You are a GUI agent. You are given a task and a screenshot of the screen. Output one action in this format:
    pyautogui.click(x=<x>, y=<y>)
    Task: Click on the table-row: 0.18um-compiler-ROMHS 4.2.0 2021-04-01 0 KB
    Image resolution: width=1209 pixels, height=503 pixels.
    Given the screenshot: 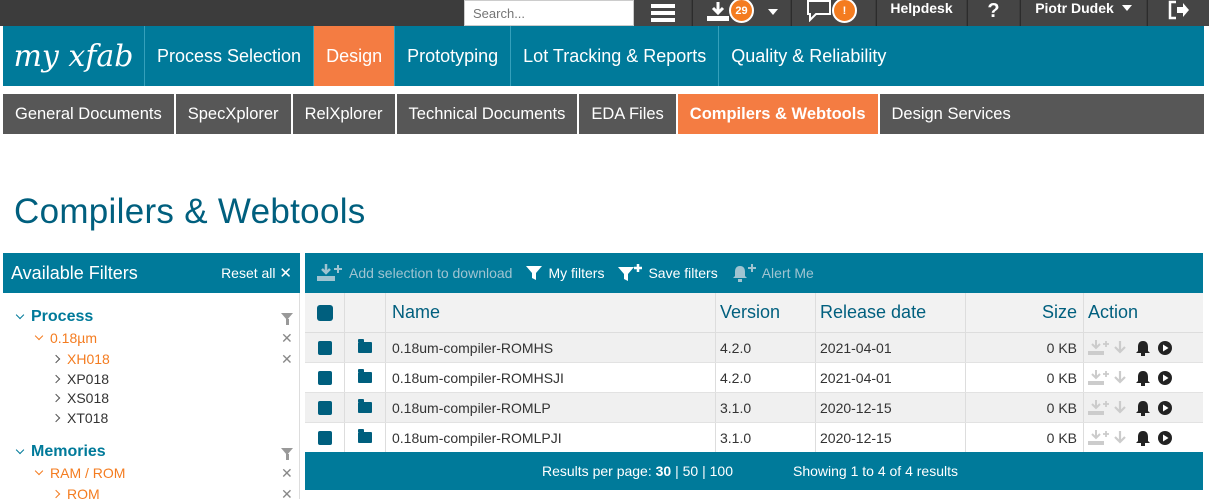 What is the action you would take?
    pyautogui.click(x=754, y=348)
    